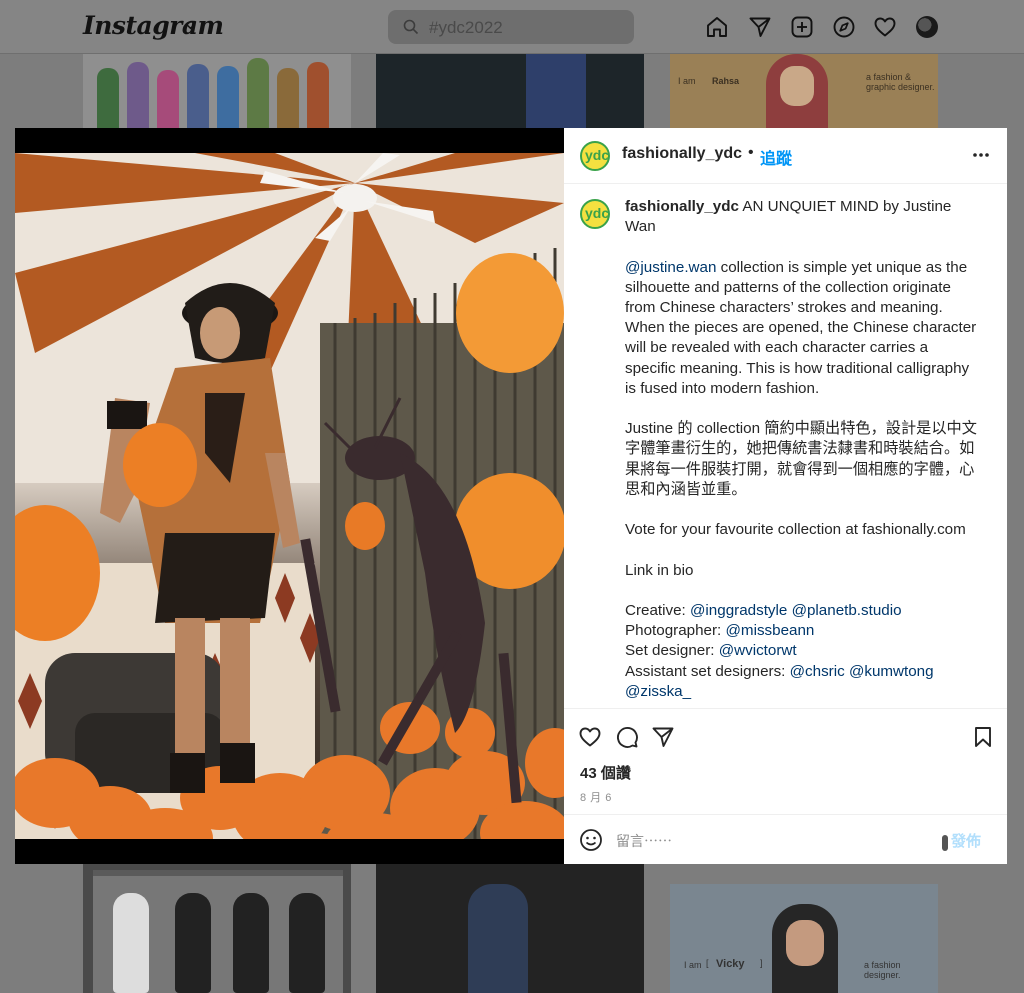 The image size is (1024, 993). Describe the element at coordinates (885, 27) in the screenshot. I see `activity-heart-icon` at that location.